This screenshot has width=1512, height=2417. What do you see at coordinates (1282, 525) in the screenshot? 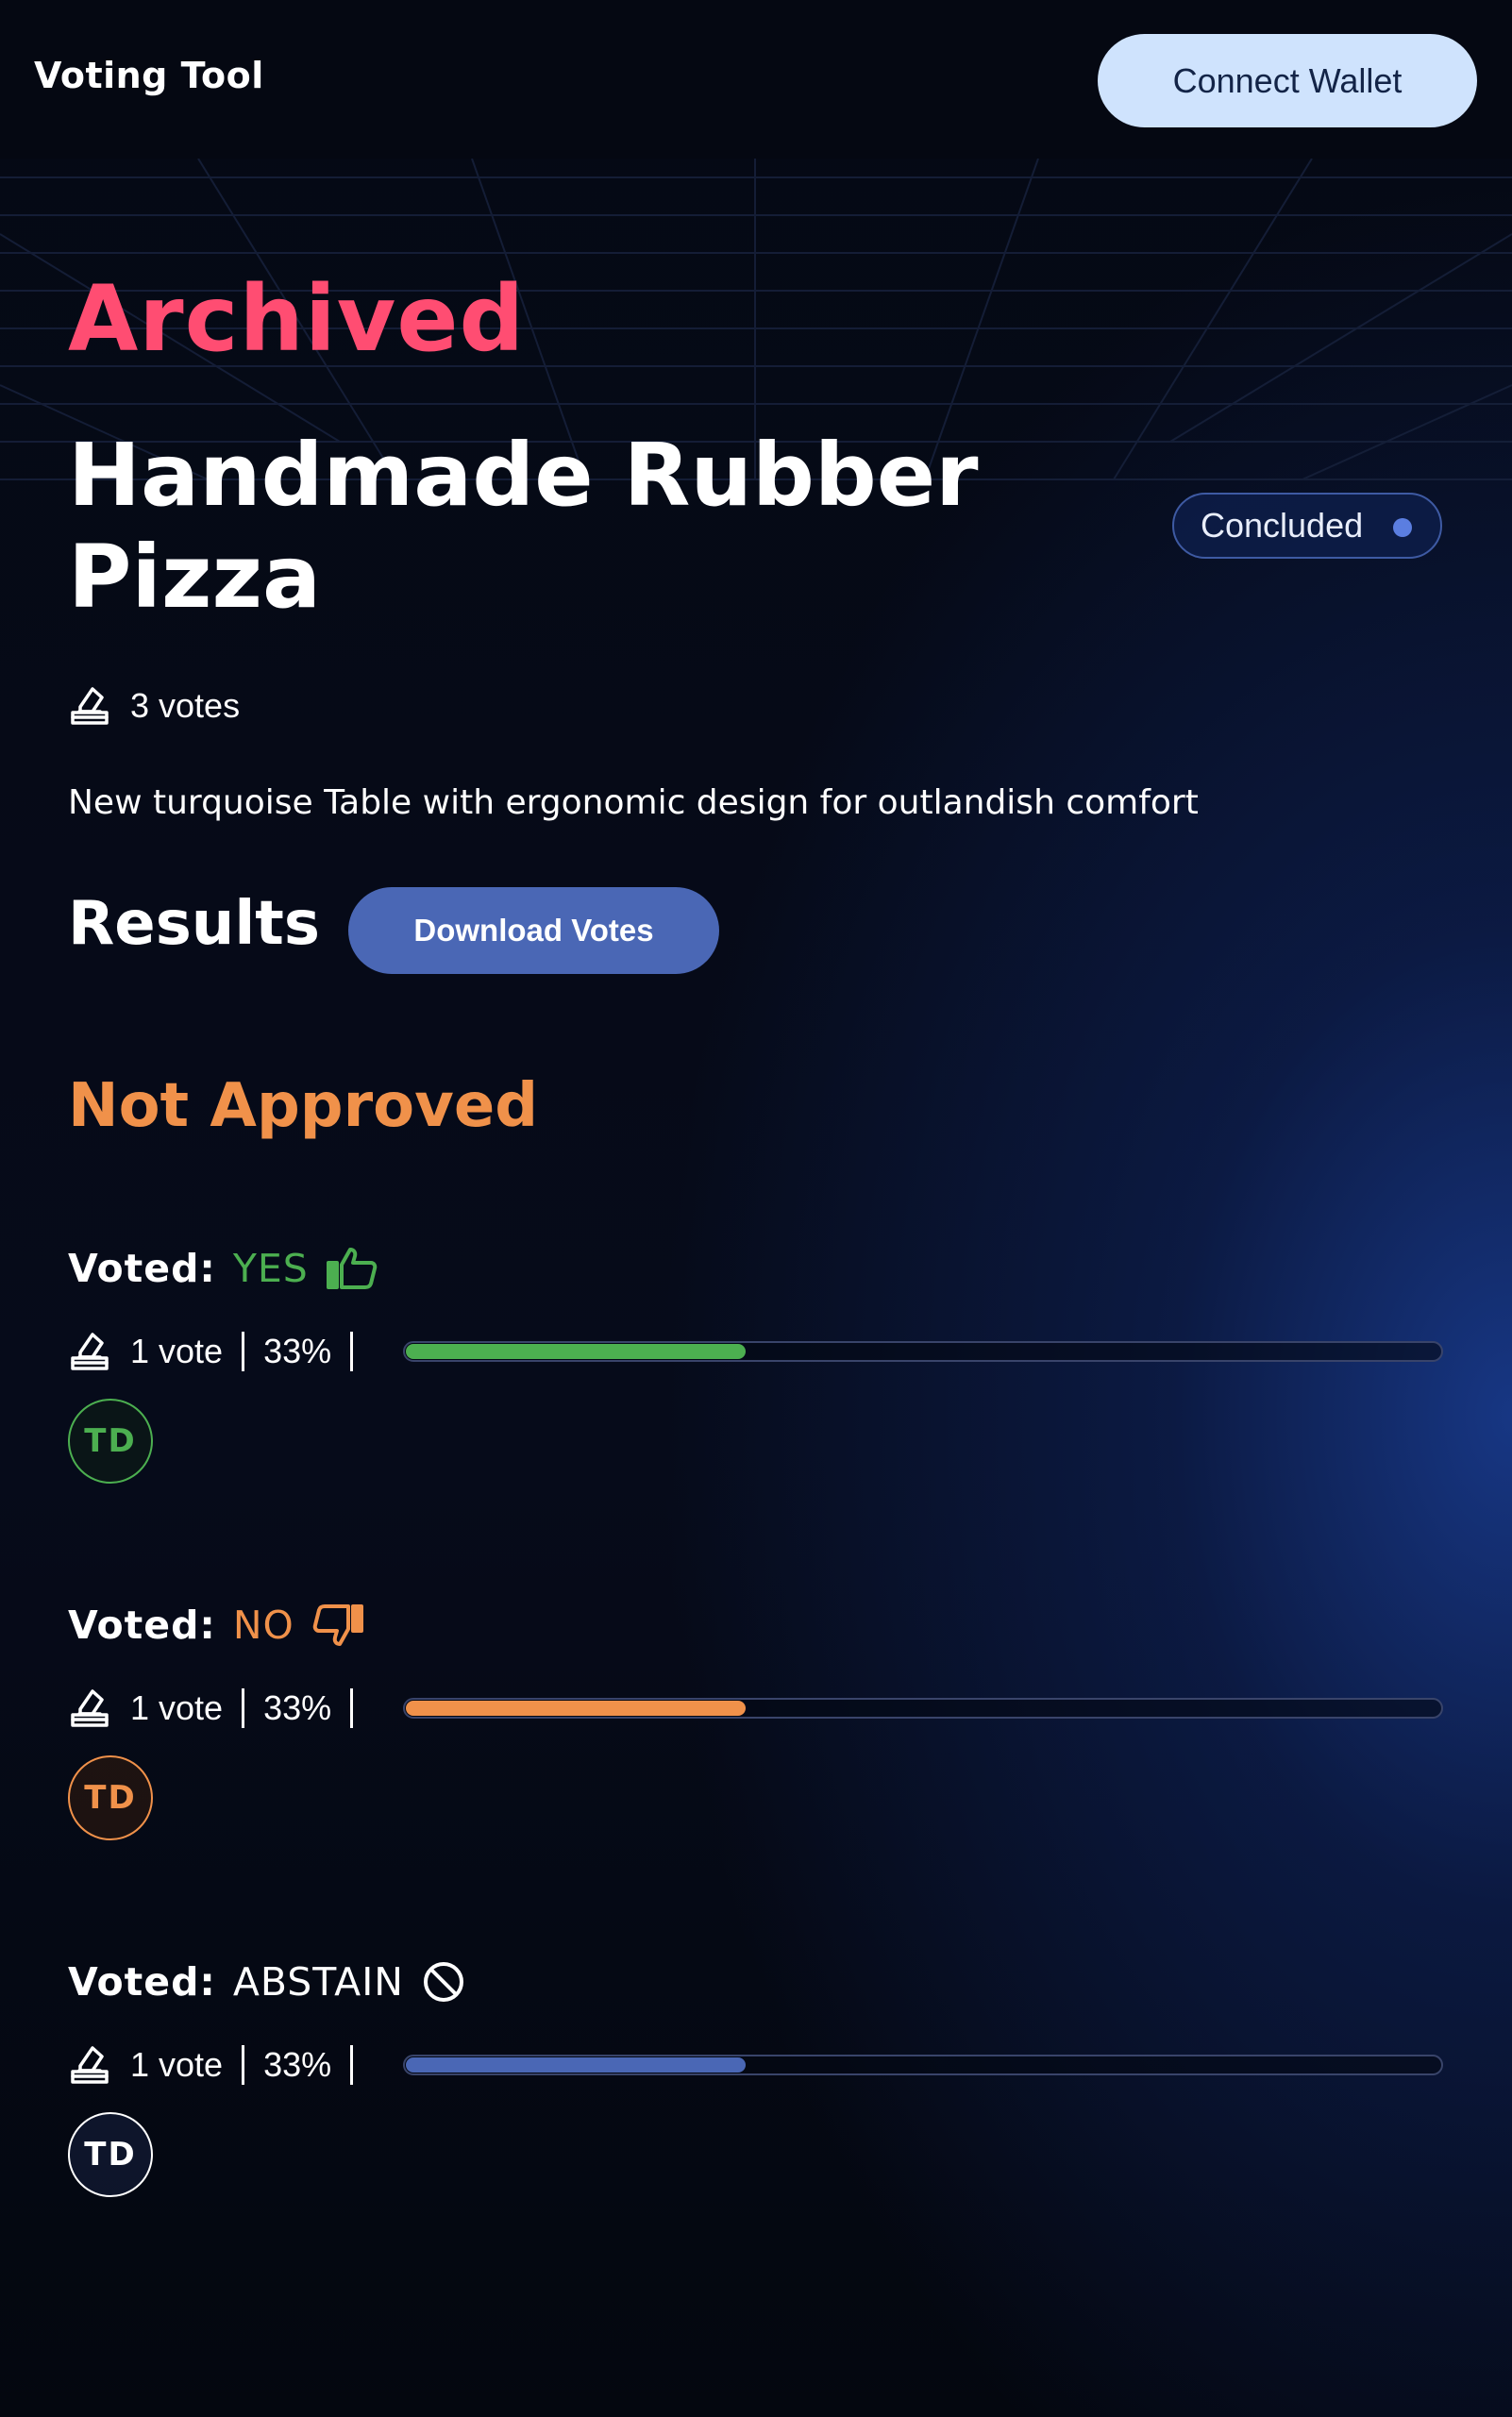
I see `status-badge-label: Concluded` at bounding box center [1282, 525].